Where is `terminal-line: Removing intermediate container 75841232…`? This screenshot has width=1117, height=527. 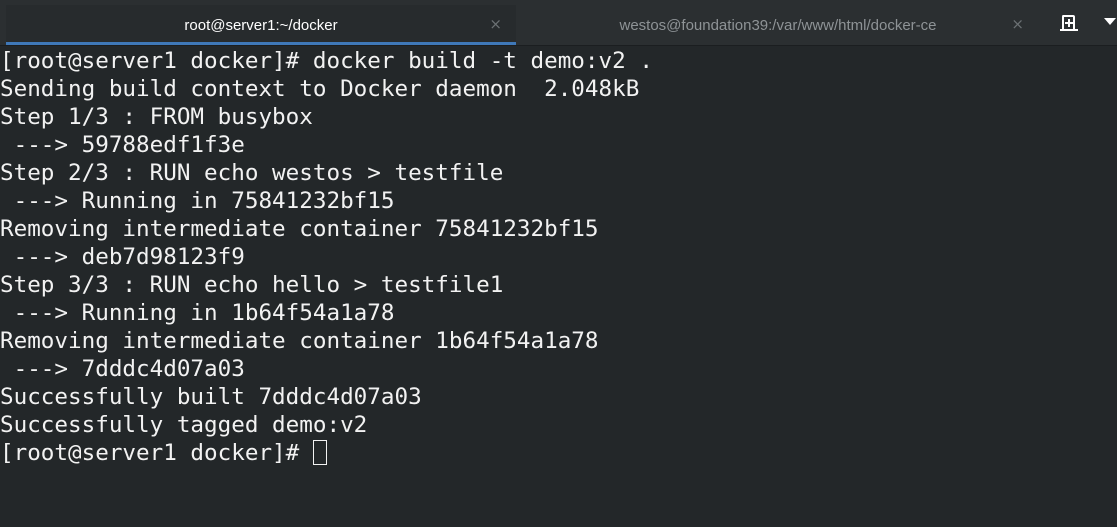
terminal-line: Removing intermediate container 75841232… is located at coordinates (299, 229).